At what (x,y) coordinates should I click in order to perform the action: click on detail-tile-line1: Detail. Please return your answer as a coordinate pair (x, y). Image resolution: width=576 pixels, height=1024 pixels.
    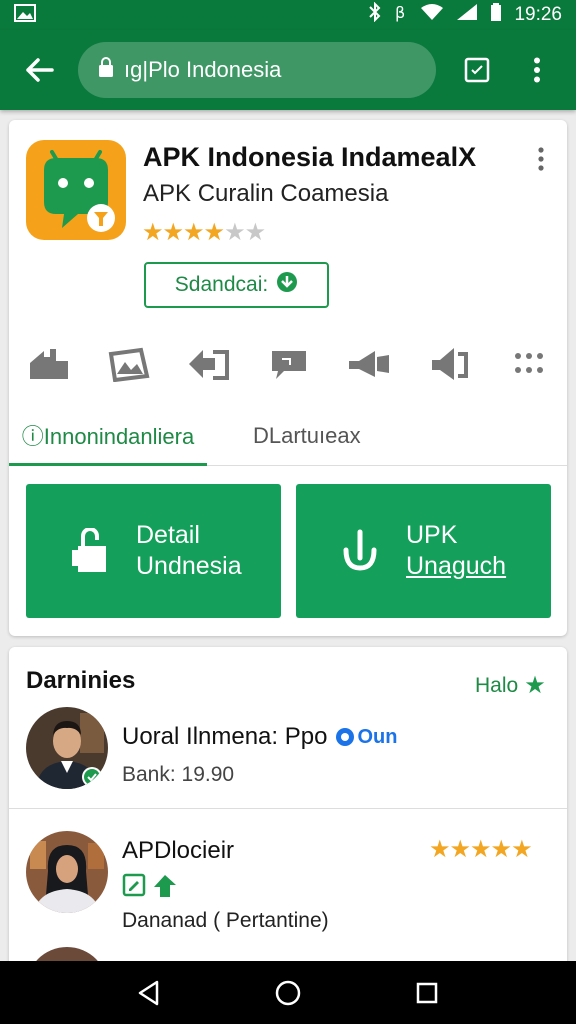
    Looking at the image, I should click on (168, 535).